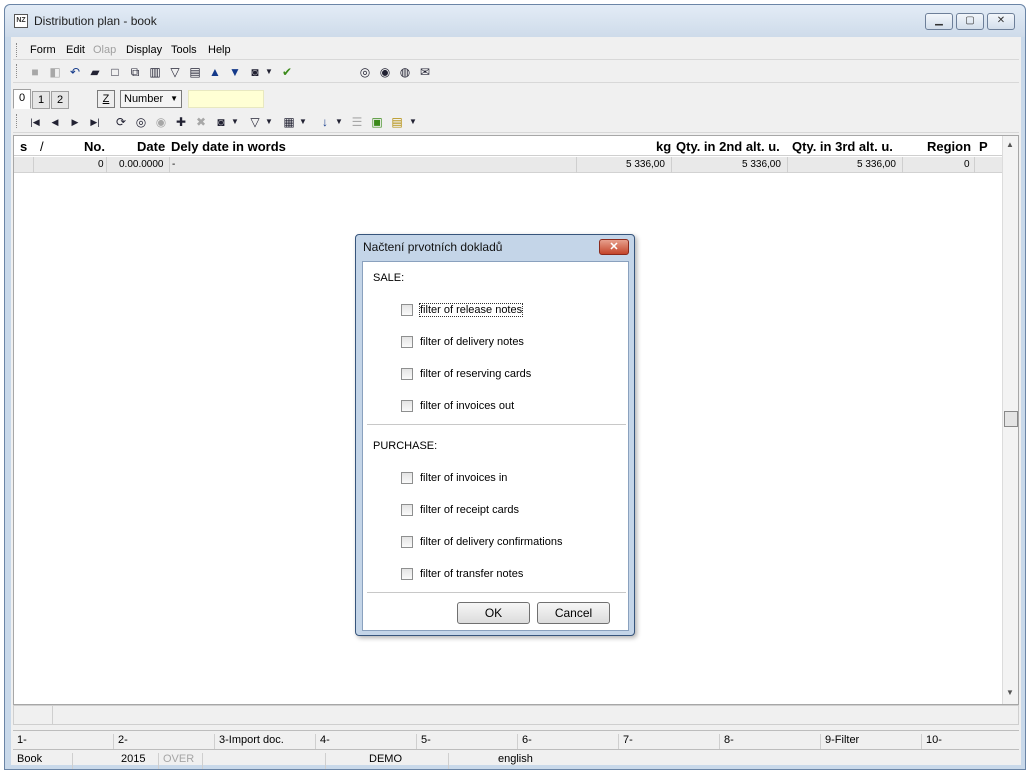 This screenshot has height=774, width=1030. What do you see at coordinates (325, 122) in the screenshot?
I see `sort-icon: ↓` at bounding box center [325, 122].